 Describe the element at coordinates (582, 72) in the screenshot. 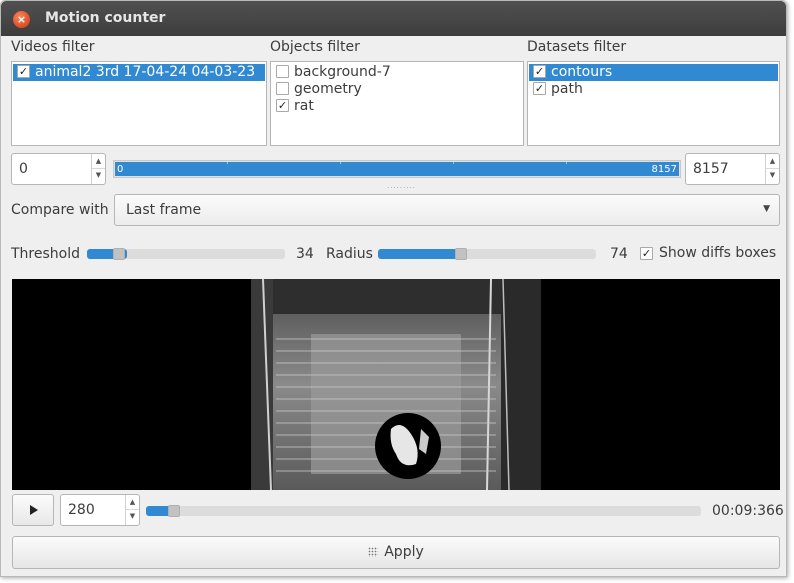

I see `dataset-item-label: contours` at that location.